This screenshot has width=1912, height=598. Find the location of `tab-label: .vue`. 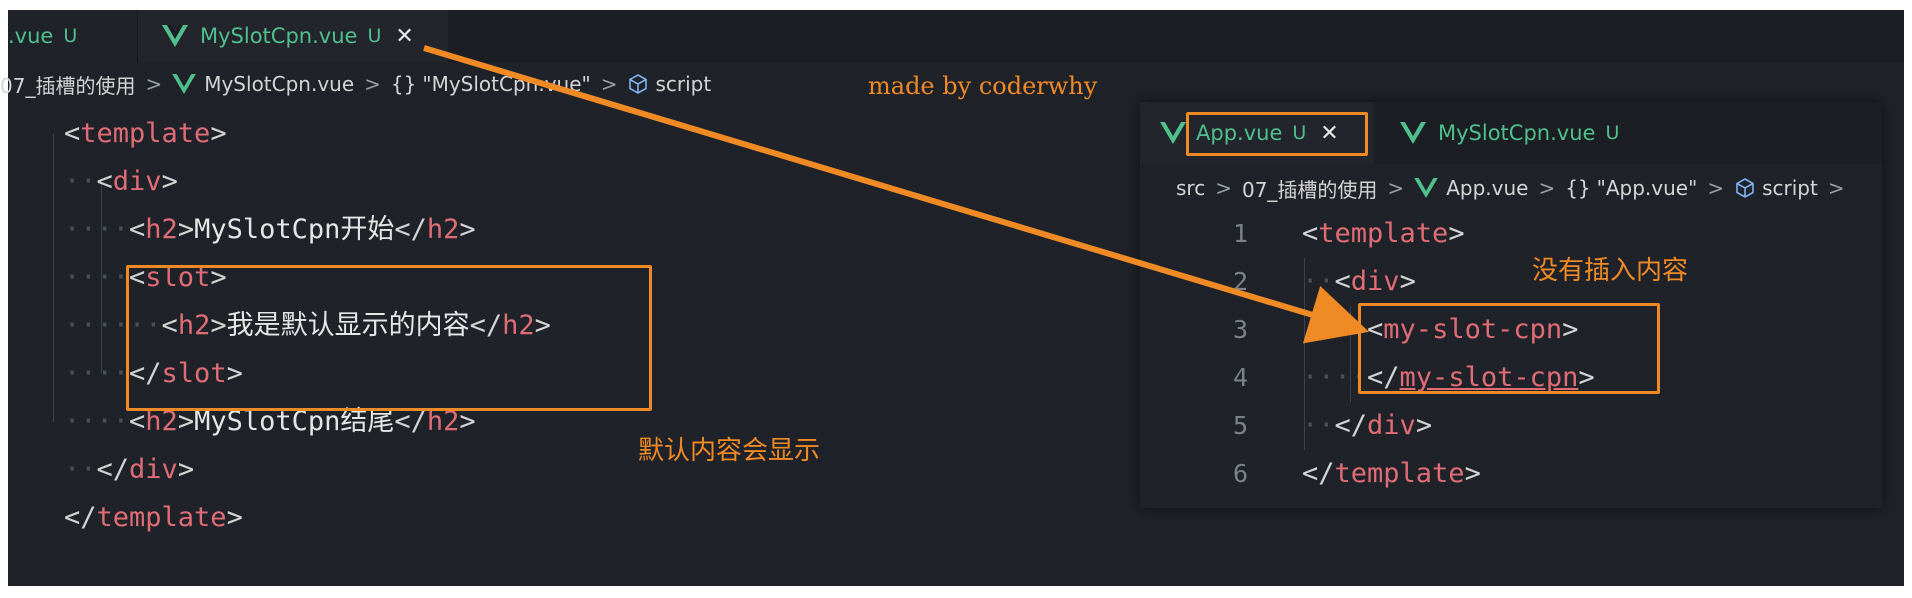

tab-label: .vue is located at coordinates (31, 36).